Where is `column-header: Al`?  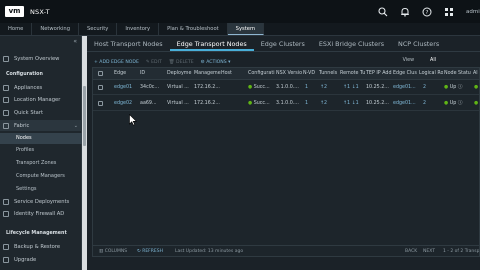 column-header: Al is located at coordinates (476, 74).